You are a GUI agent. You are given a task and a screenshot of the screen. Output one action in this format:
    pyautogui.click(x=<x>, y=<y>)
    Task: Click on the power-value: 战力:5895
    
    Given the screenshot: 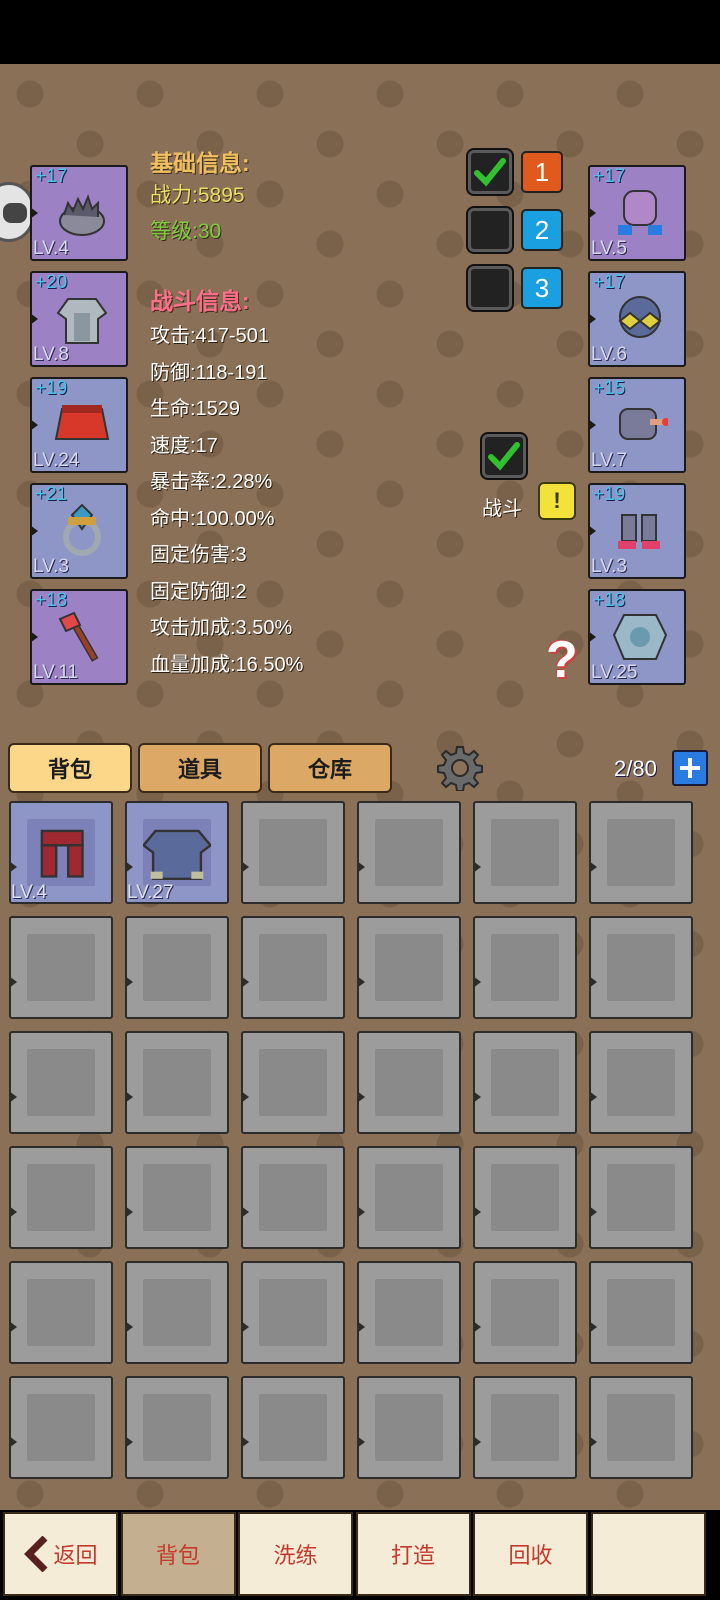 What is the action you would take?
    pyautogui.click(x=197, y=195)
    